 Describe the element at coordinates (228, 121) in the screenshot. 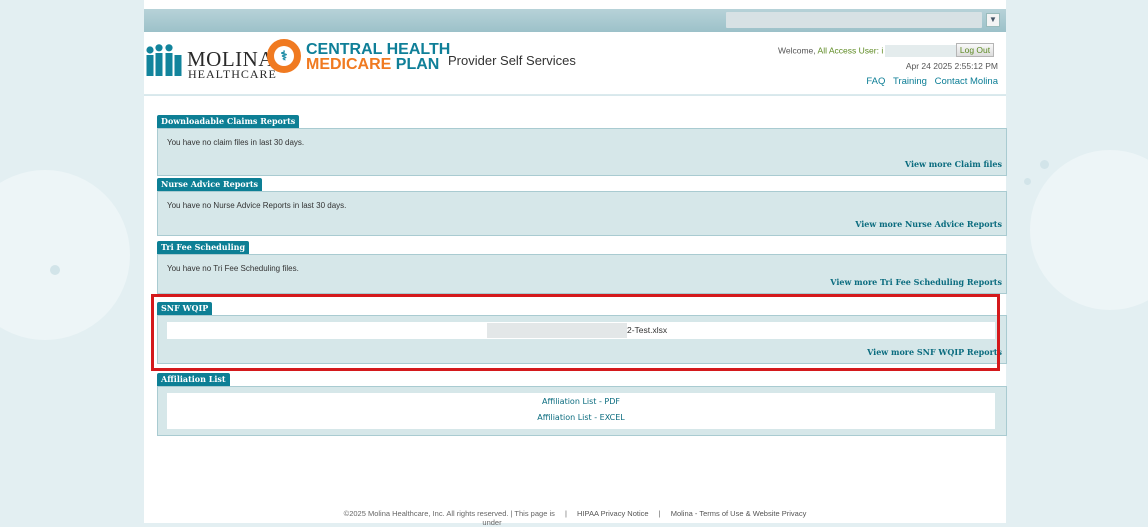

I see `claims-reports-tab: Downloadable Claims Reports` at that location.